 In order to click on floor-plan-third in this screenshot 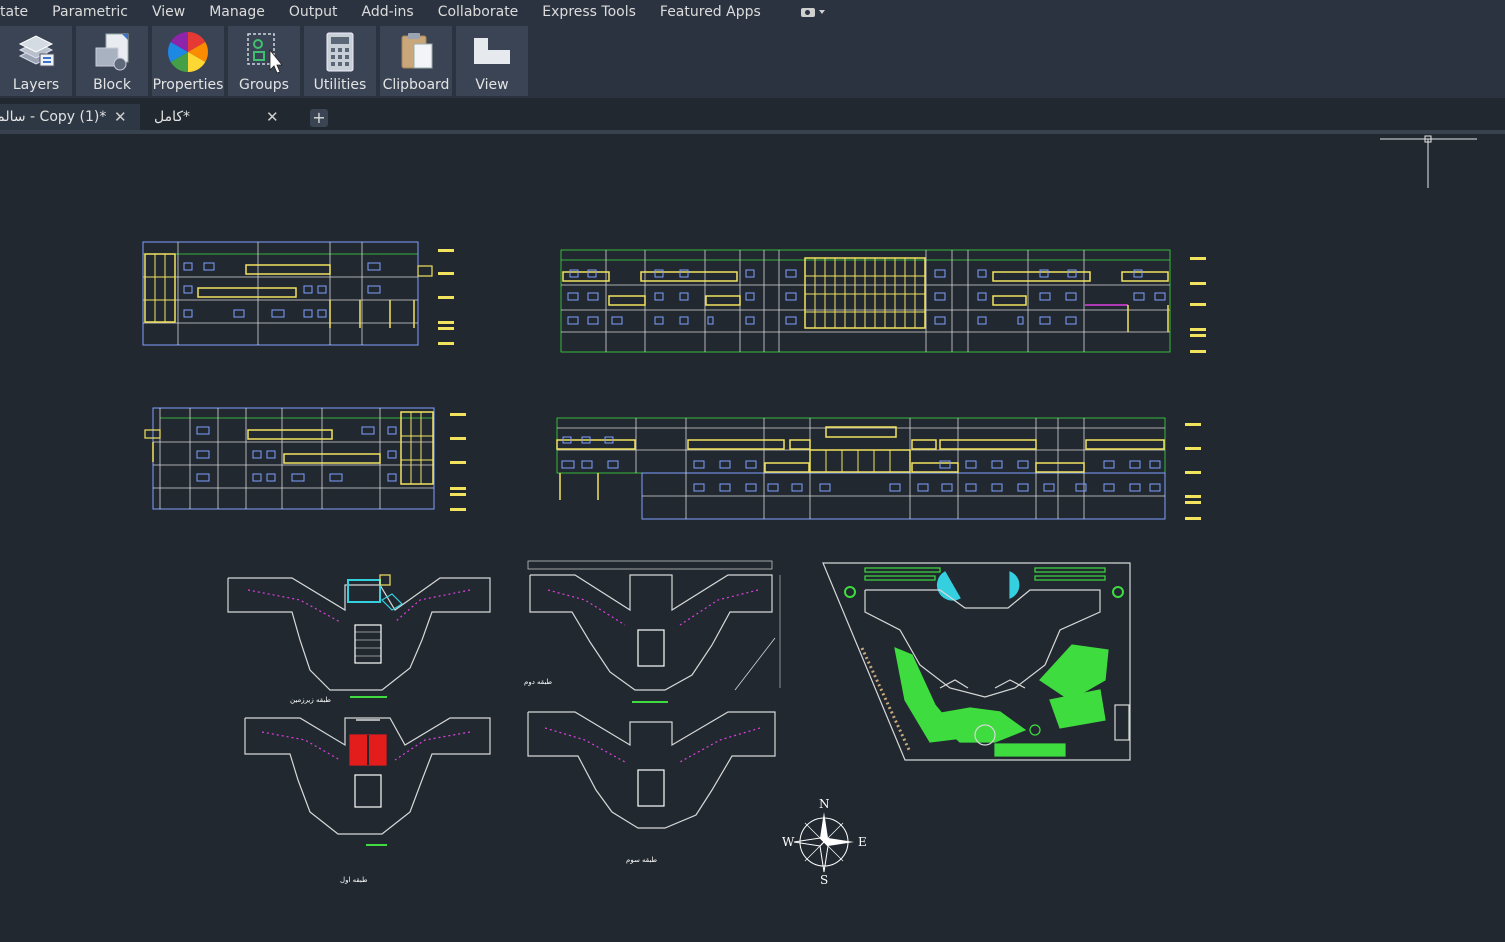, I will do `click(651, 770)`.